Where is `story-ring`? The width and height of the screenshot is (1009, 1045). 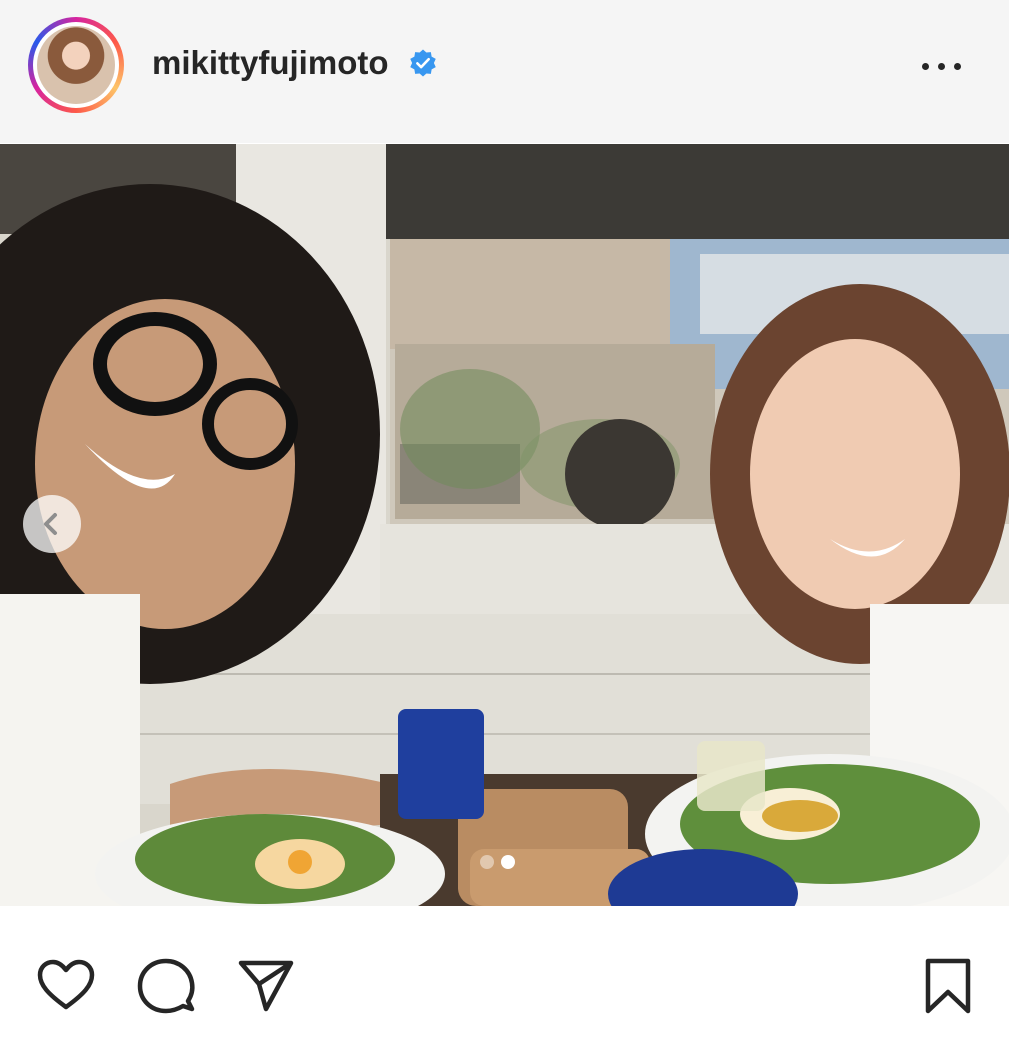 story-ring is located at coordinates (76, 65).